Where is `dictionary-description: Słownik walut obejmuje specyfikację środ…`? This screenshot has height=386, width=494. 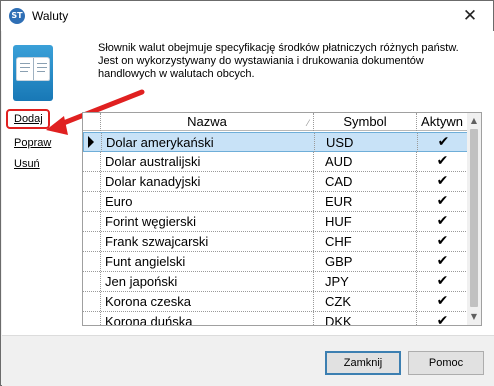 dictionary-description: Słownik walut obejmuje specyfikację środ… is located at coordinates (278, 61).